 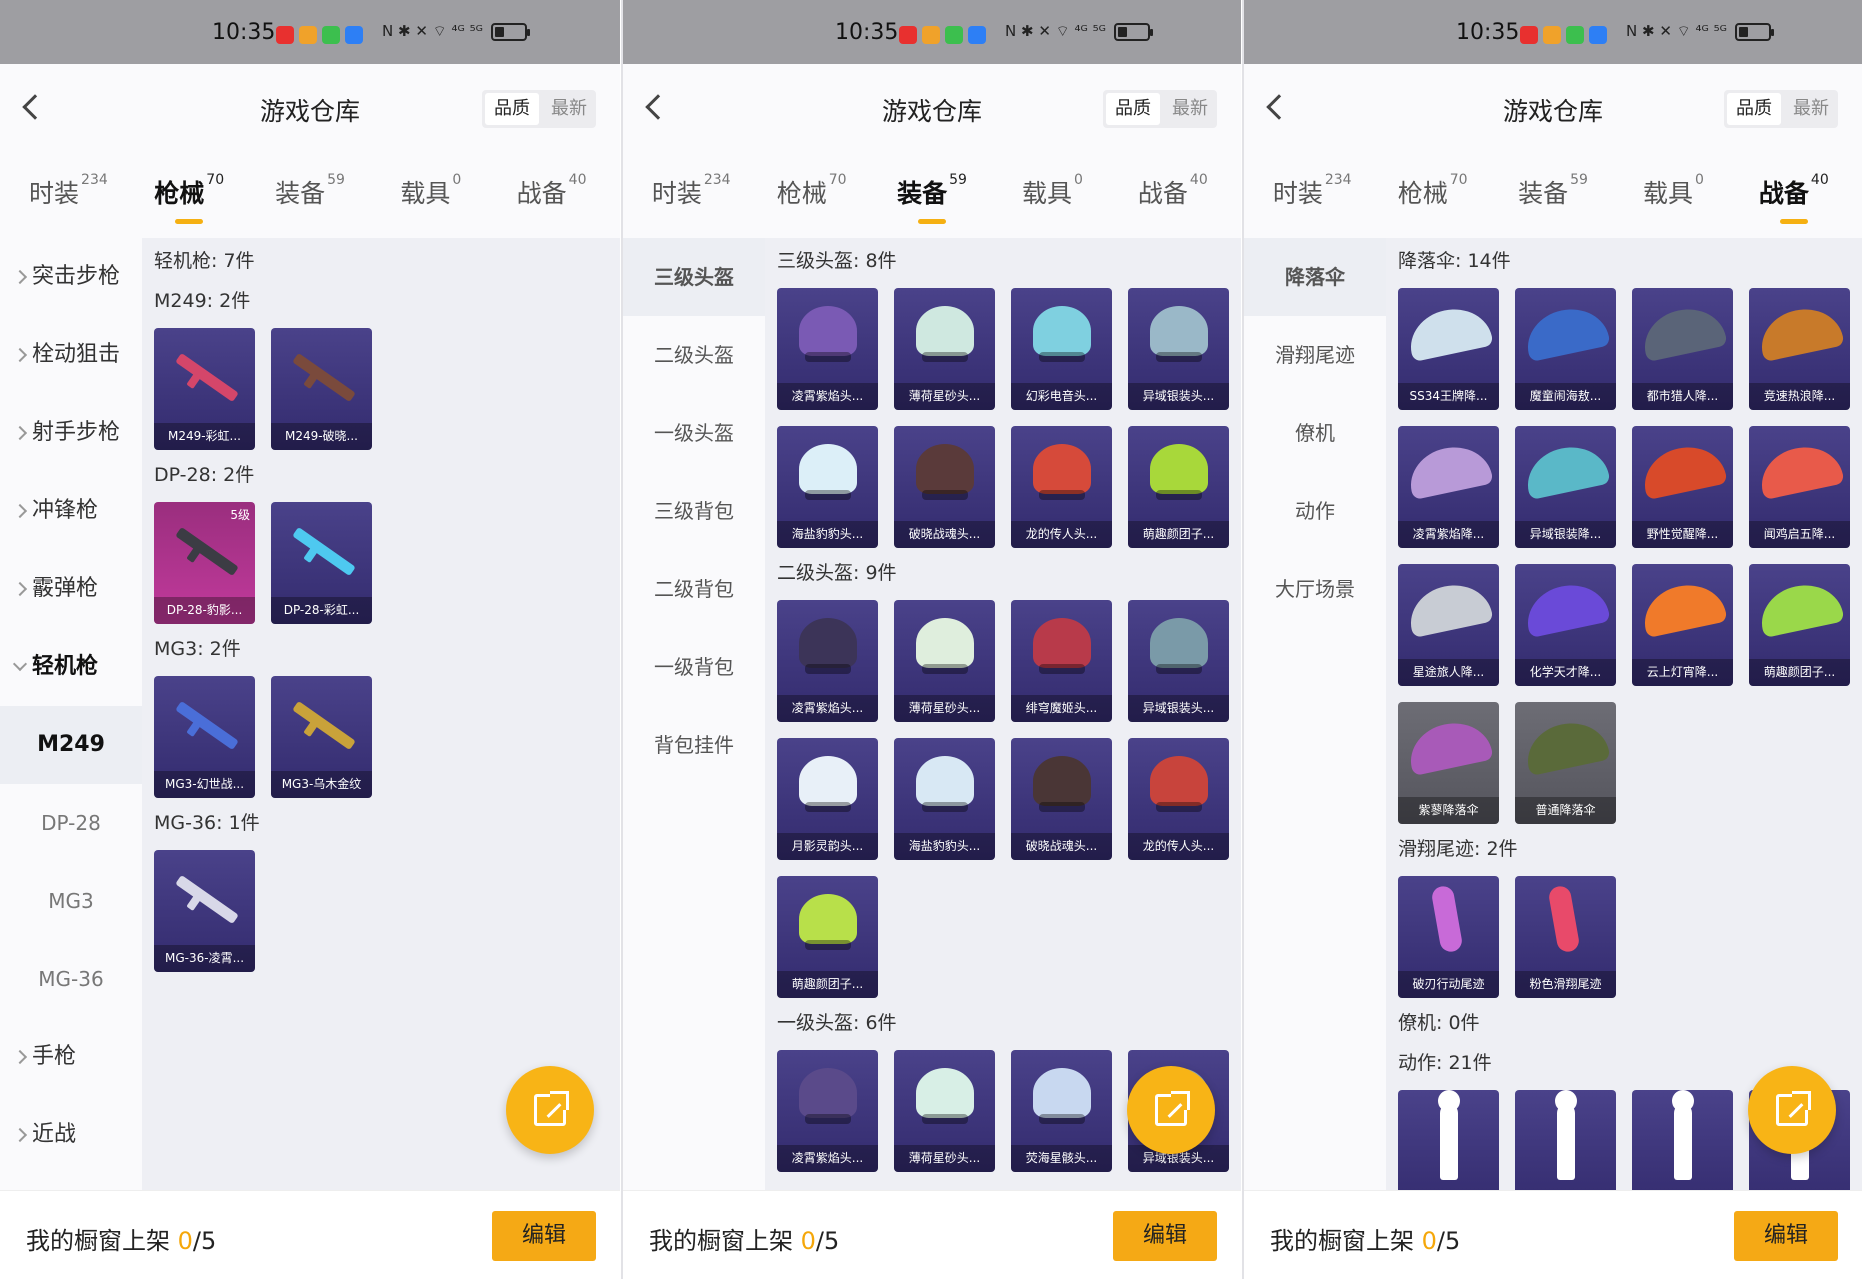 I want to click on sidebar-item-pistol: 手枪, so click(x=71, y=1057).